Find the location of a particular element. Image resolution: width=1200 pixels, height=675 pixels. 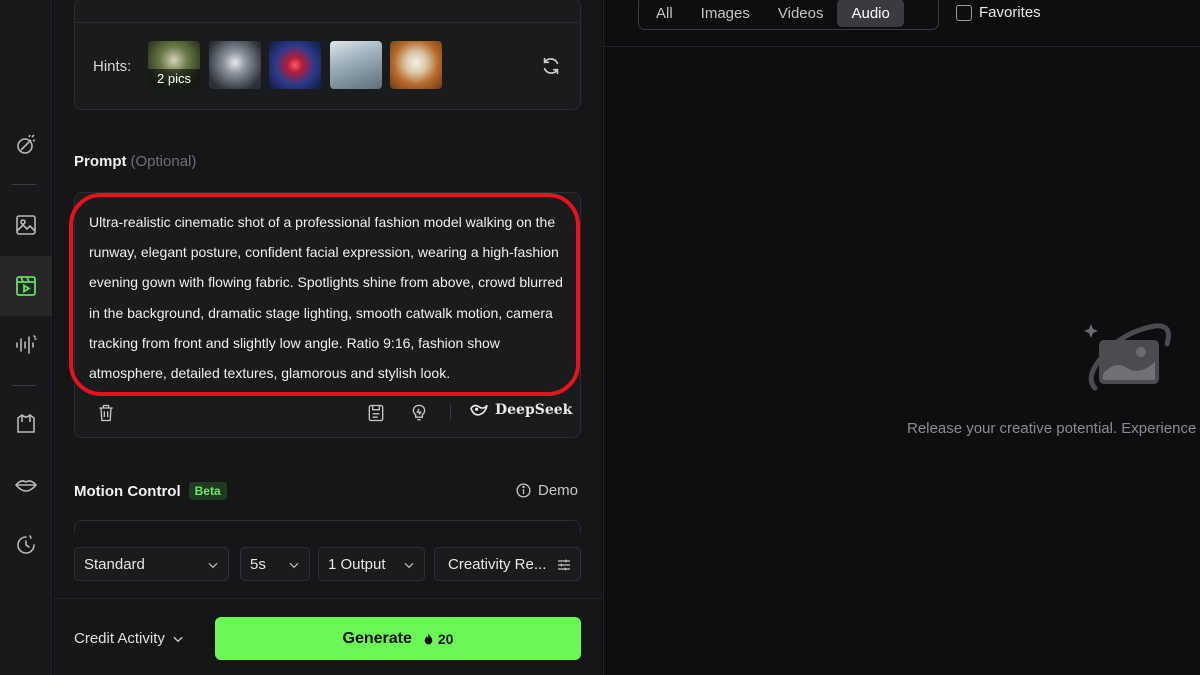

rail-item-lipsync is located at coordinates (26, 485).